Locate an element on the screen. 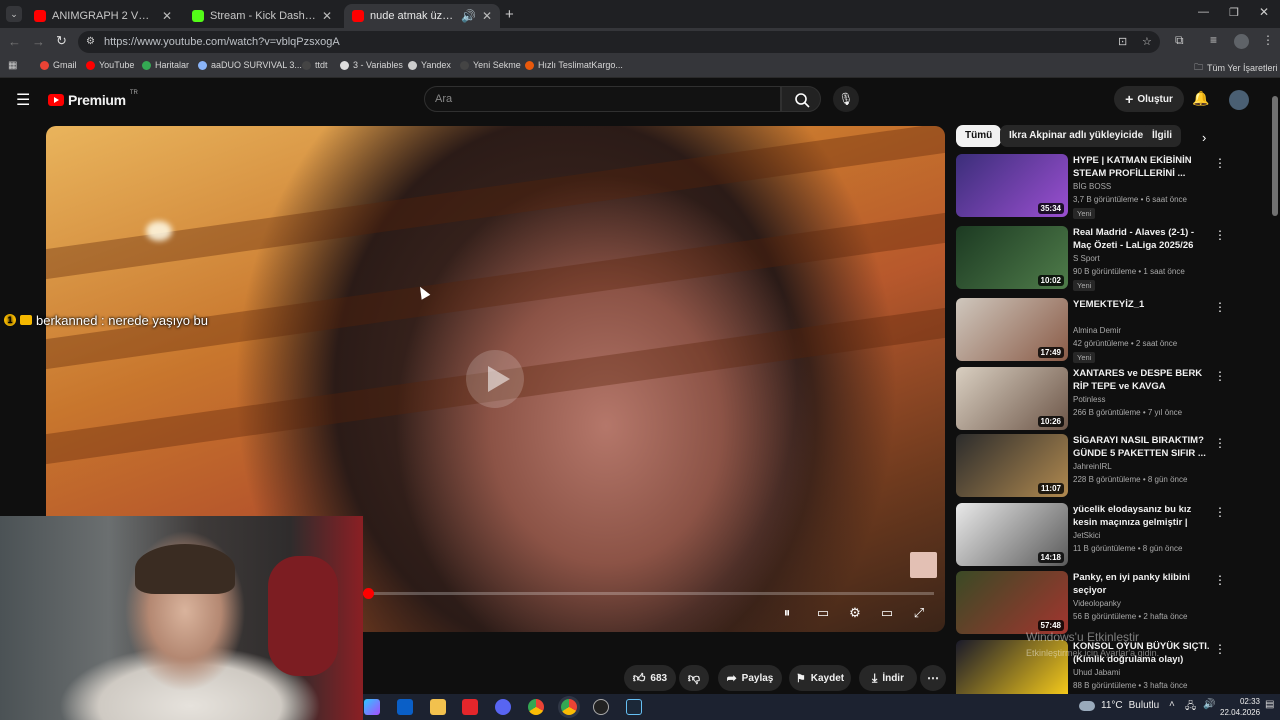  browser-tab-1: ANIMGRAPH 2 VE DAHA FAZLASI ✕ is located at coordinates (103, 16).